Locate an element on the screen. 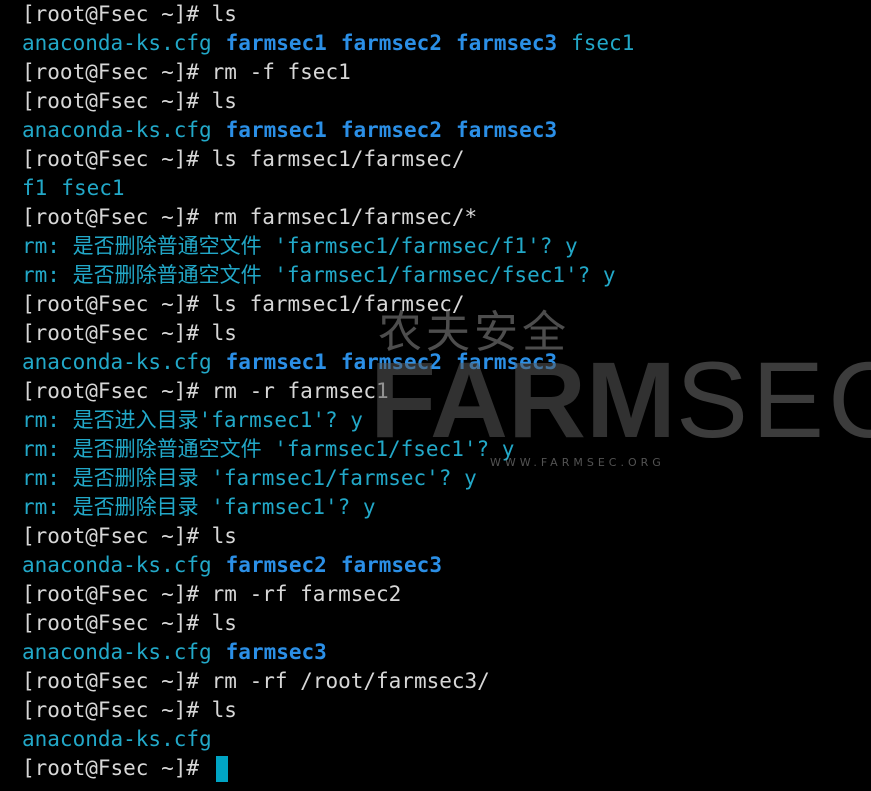 Image resolution: width=871 pixels, height=791 pixels. prompt-line: [root@Fsec ~]# rm -rf /root/farmsec3/ is located at coordinates (442, 681).